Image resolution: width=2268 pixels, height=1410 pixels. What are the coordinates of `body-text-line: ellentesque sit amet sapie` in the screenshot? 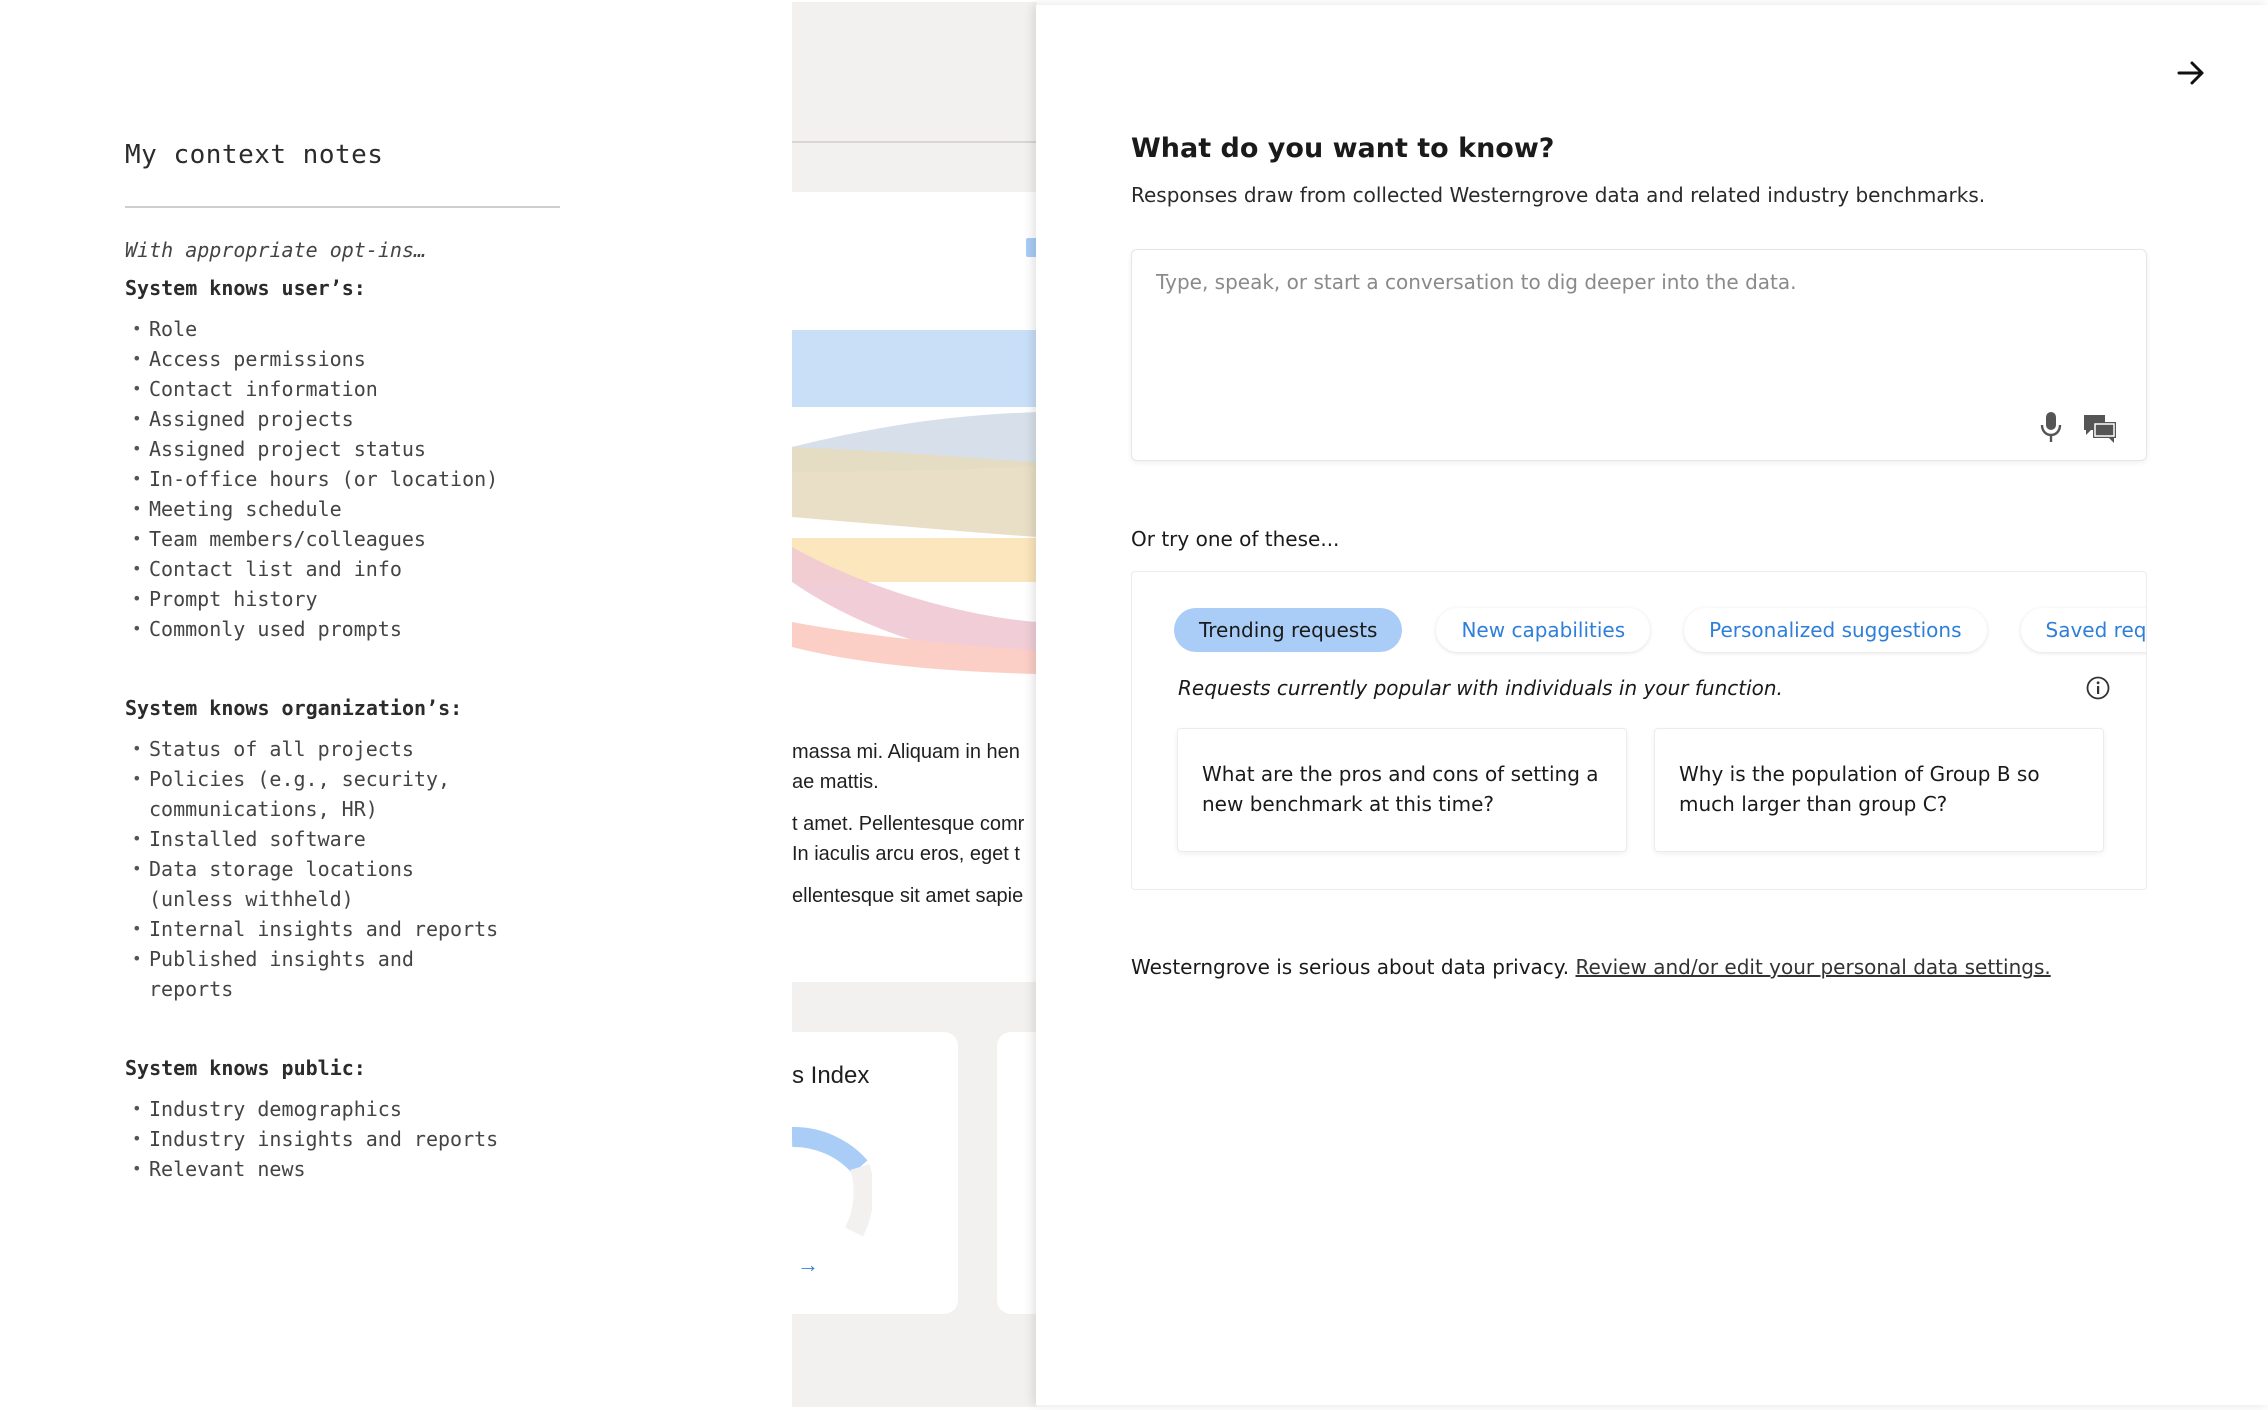 It's located at (908, 896).